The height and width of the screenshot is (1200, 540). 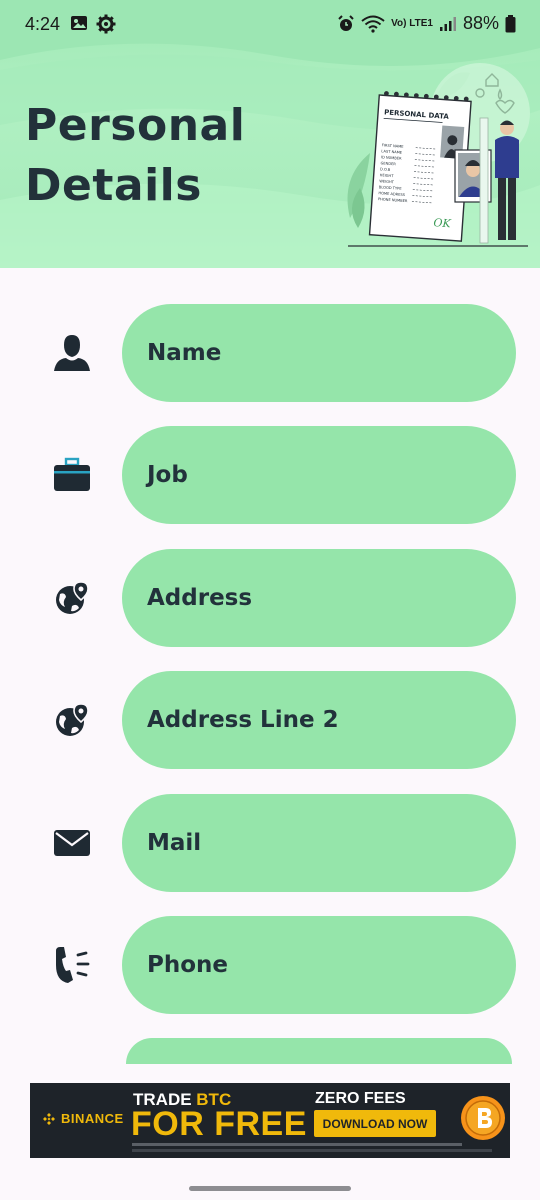 I want to click on address-field-label: Address, so click(x=200, y=598).